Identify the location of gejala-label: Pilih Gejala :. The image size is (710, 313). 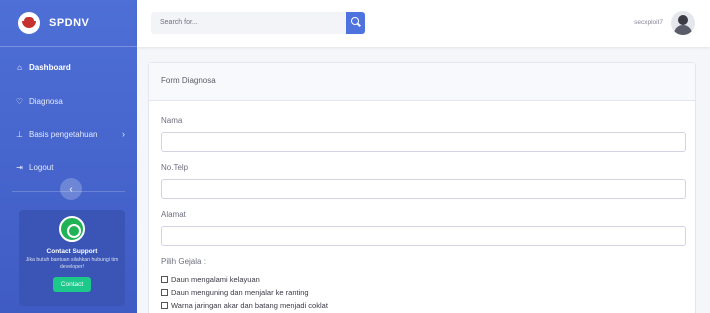
(183, 261).